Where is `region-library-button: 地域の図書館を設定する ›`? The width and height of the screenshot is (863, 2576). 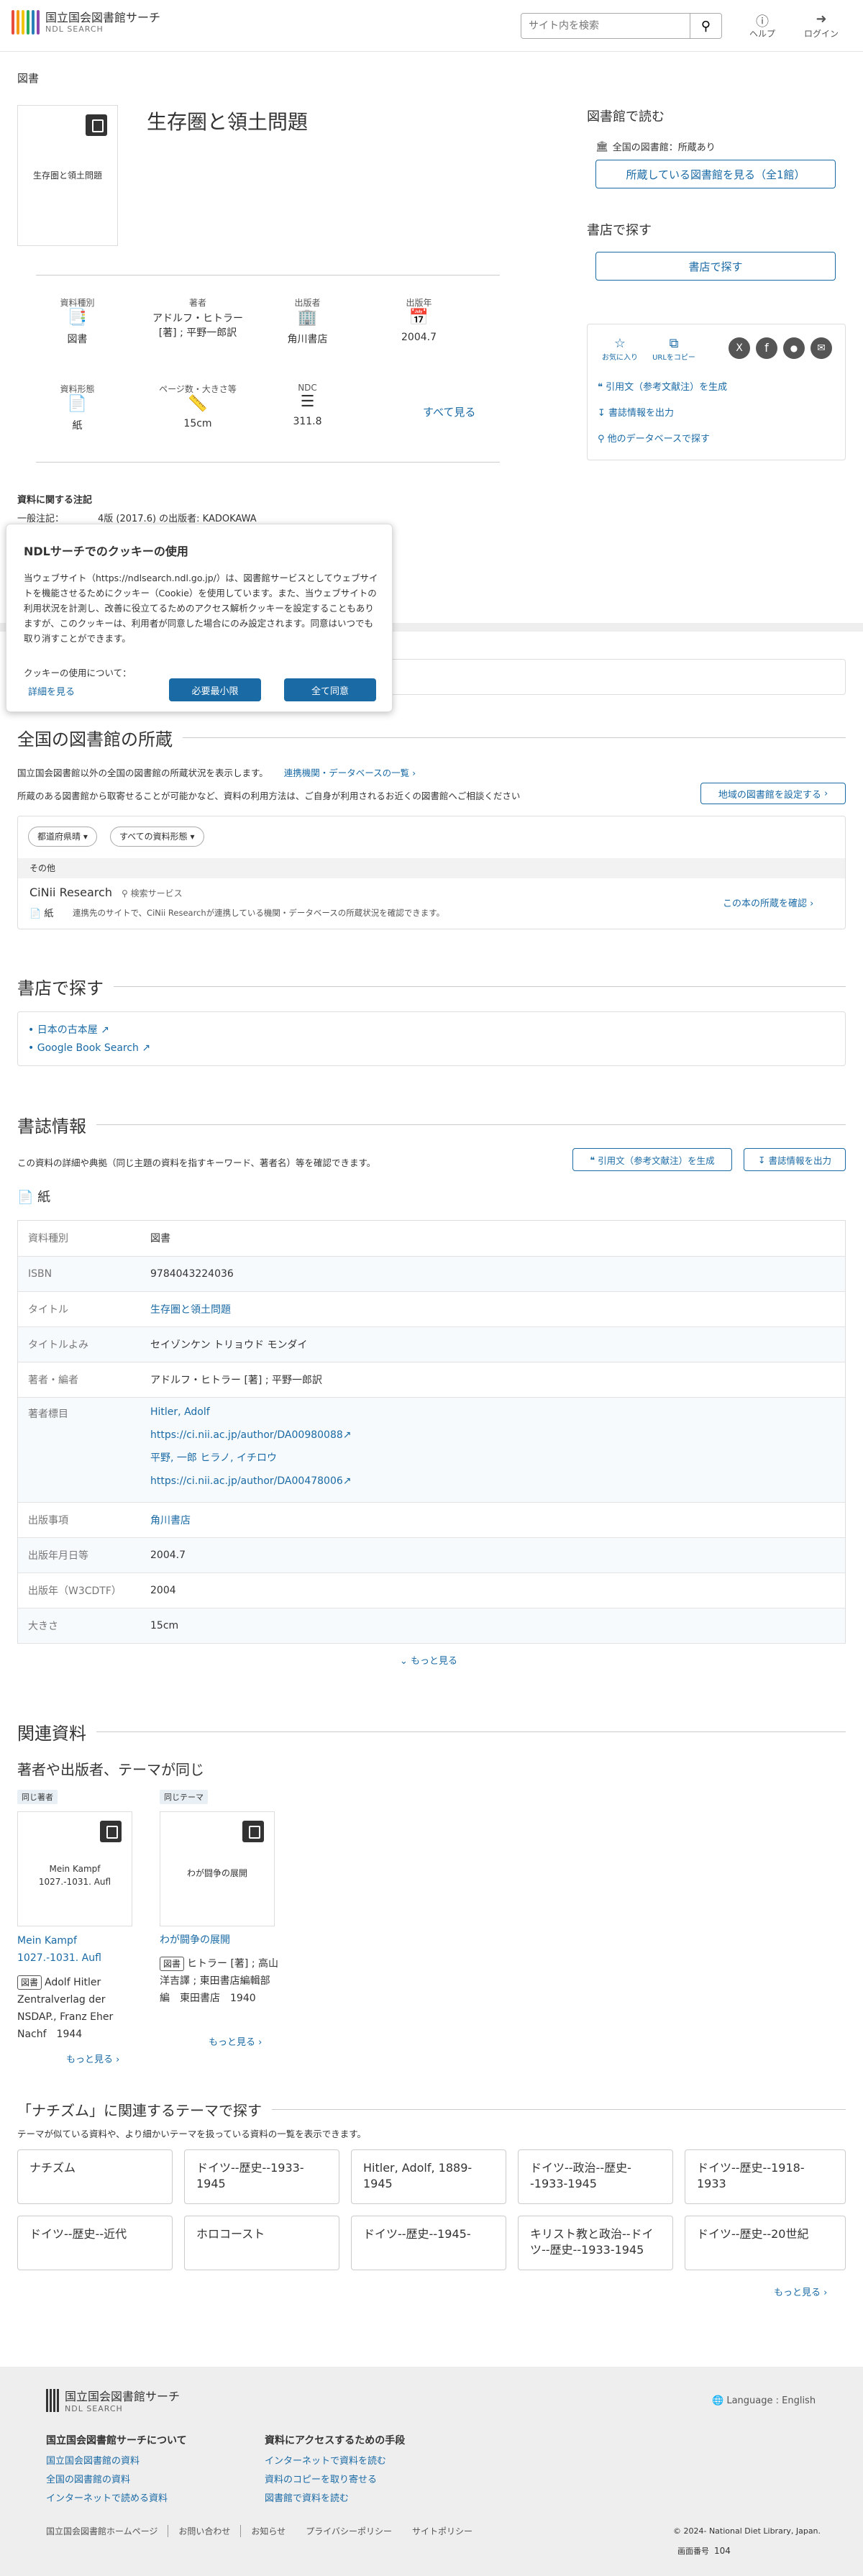 region-library-button: 地域の図書館を設定する › is located at coordinates (773, 793).